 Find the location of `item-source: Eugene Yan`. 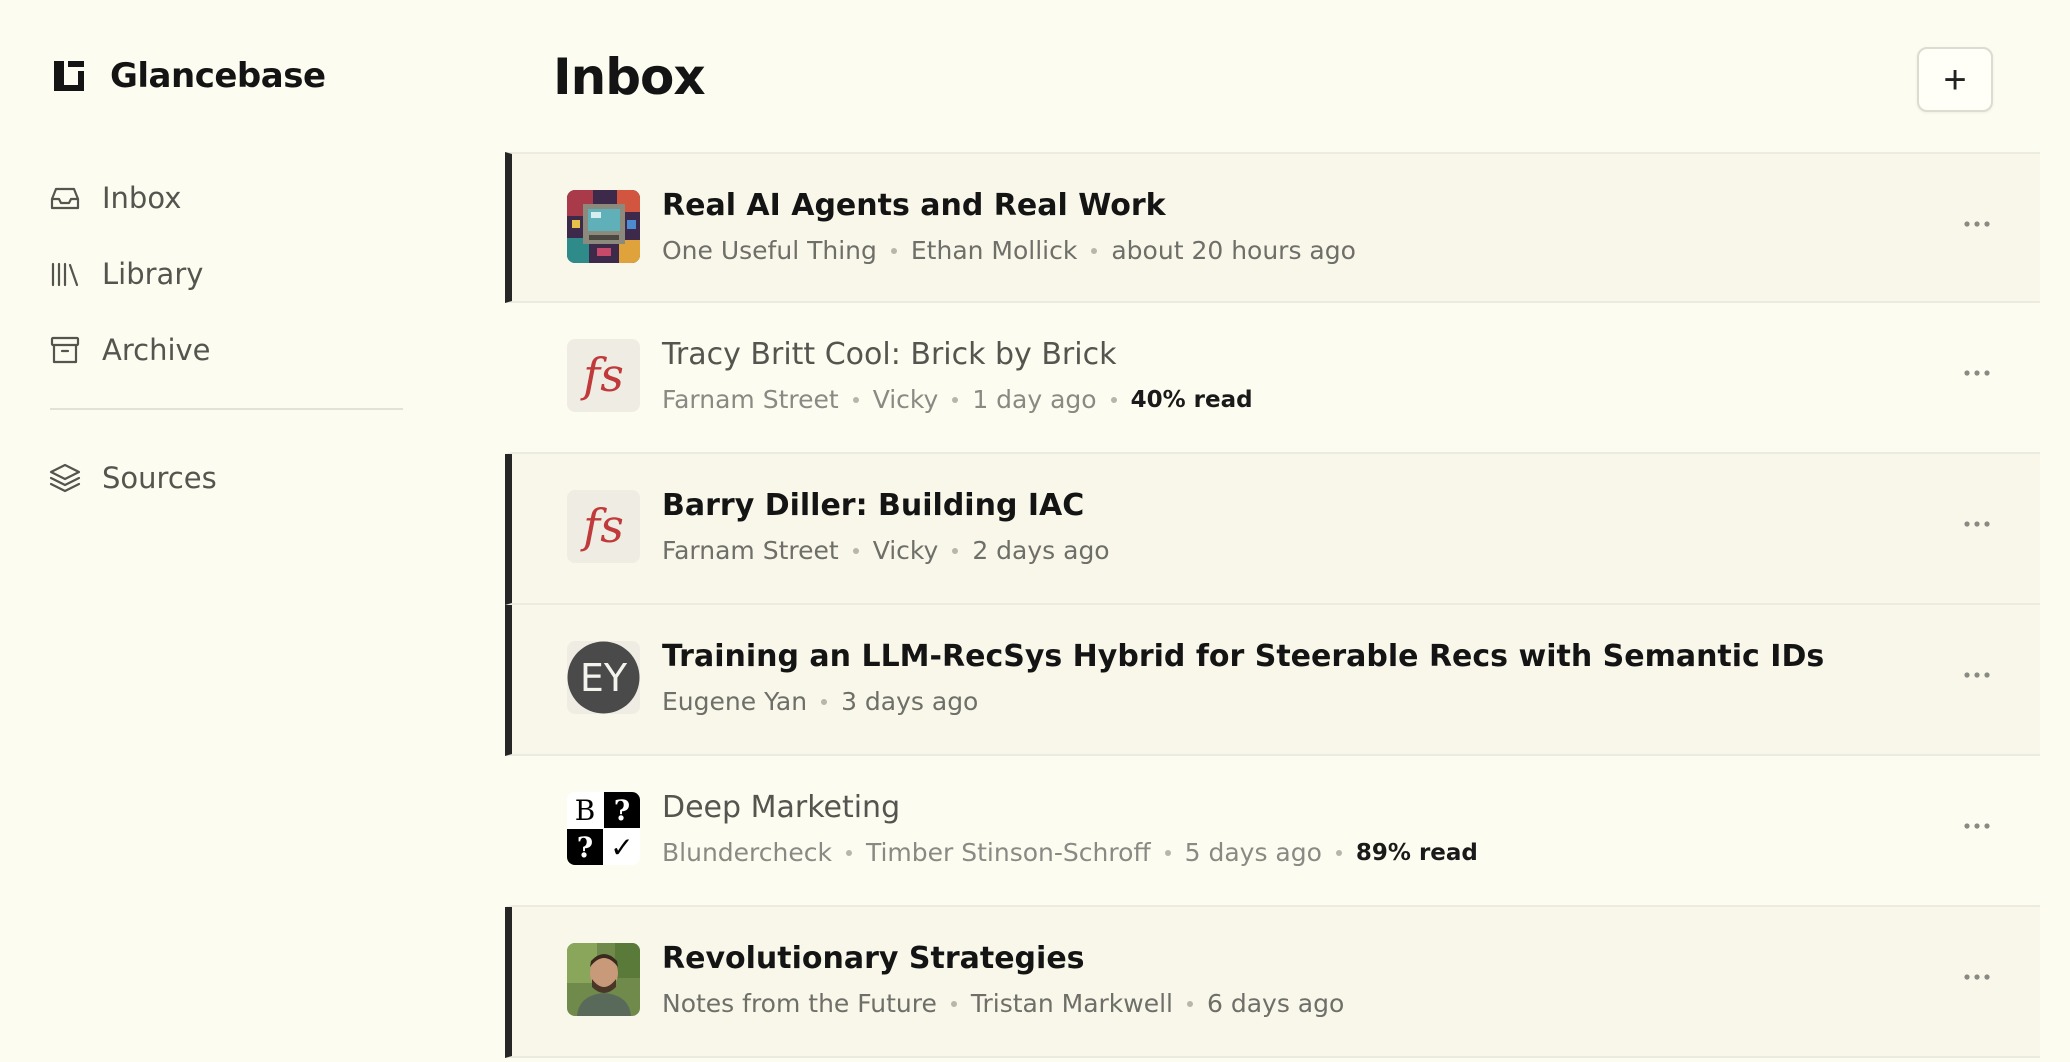

item-source: Eugene Yan is located at coordinates (734, 701).